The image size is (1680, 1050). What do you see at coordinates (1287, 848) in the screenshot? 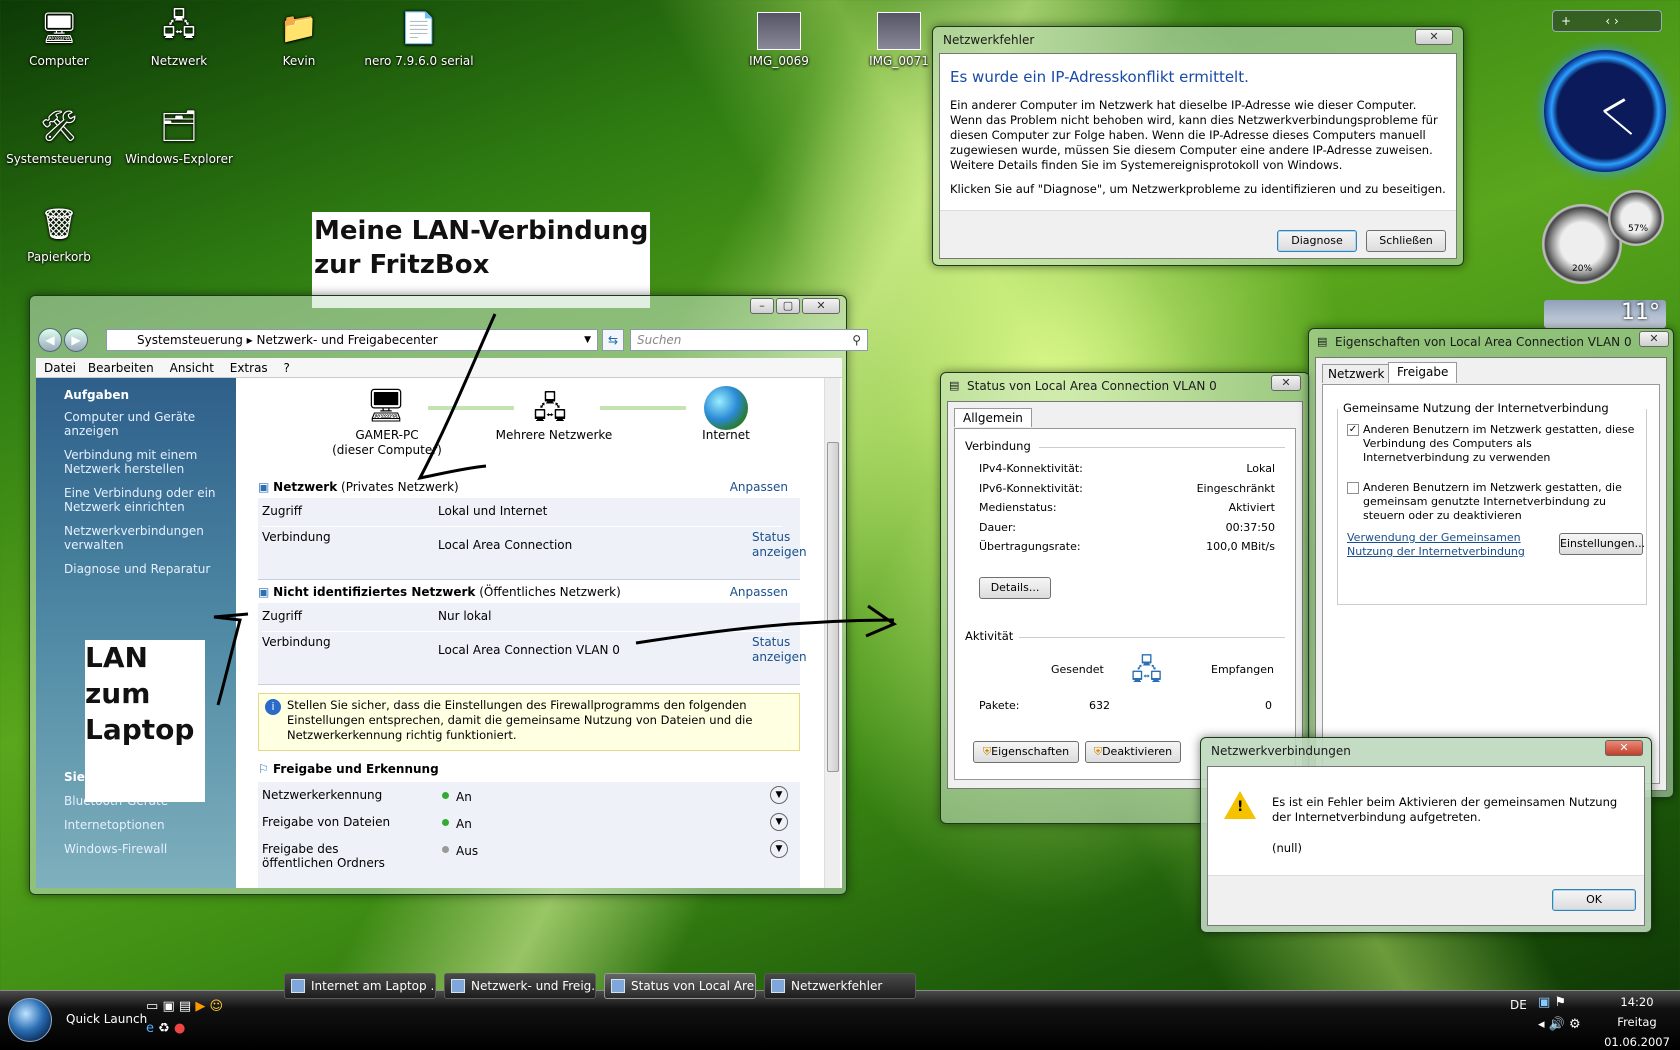
I see `error-detail: (null)` at bounding box center [1287, 848].